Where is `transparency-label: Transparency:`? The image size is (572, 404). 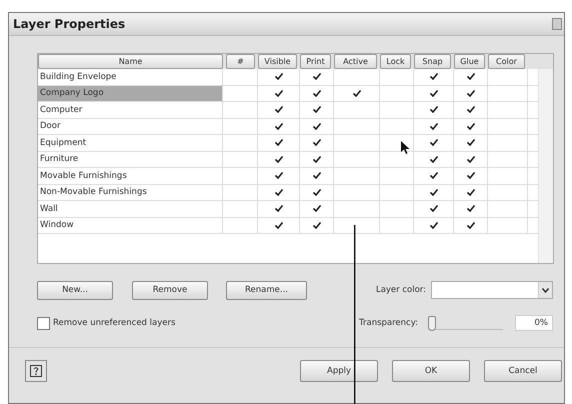
transparency-label: Transparency: is located at coordinates (388, 323).